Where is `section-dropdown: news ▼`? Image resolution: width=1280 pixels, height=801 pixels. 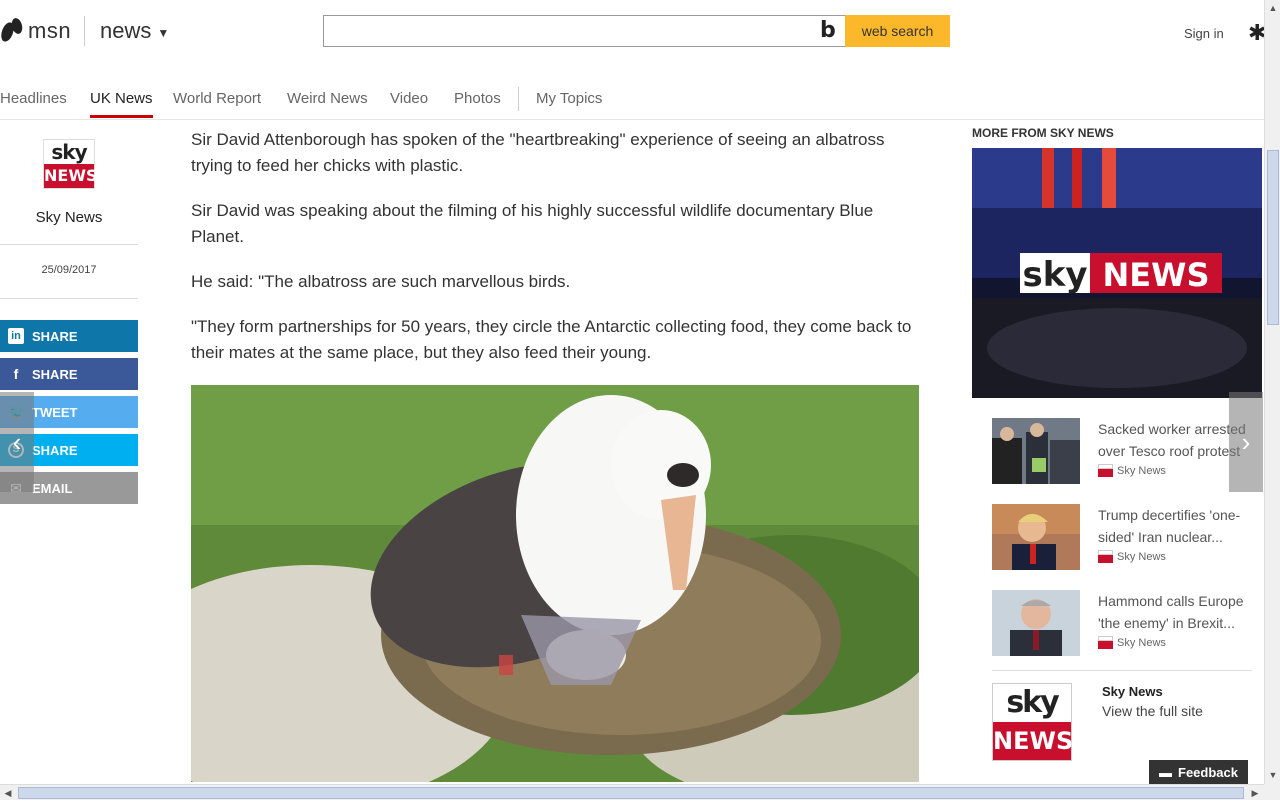 section-dropdown: news ▼ is located at coordinates (134, 31).